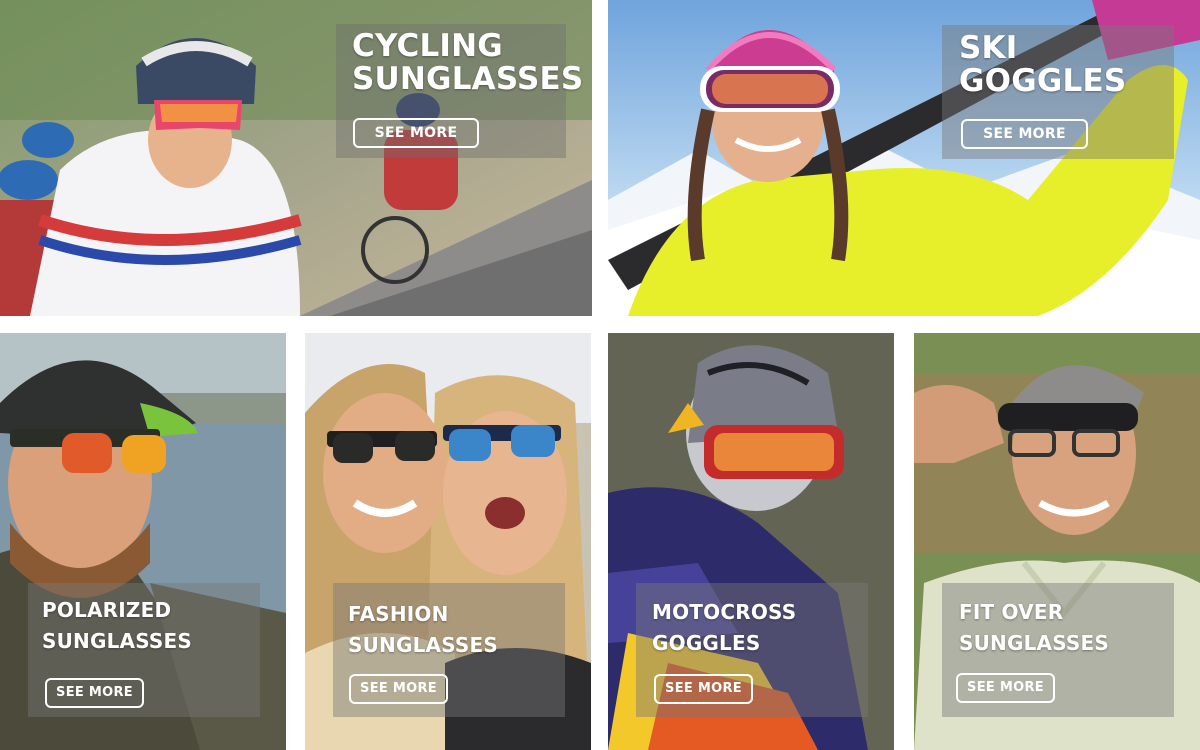  What do you see at coordinates (1034, 628) in the screenshot?
I see `tile-title: FIT OVER SUNGLASSES` at bounding box center [1034, 628].